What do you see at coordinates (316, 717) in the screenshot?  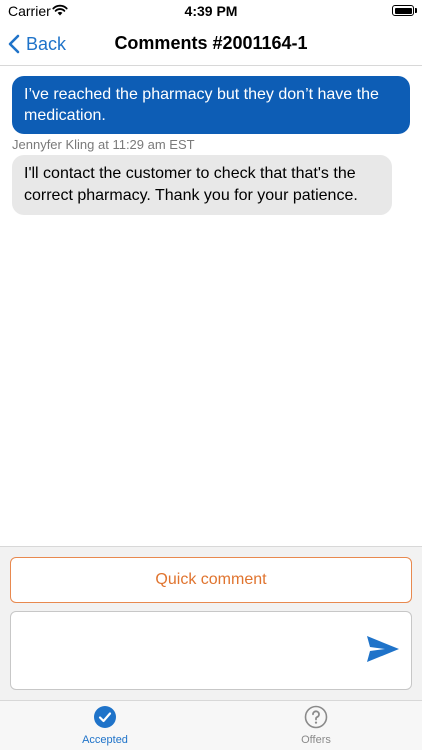 I see `question-circle-icon` at bounding box center [316, 717].